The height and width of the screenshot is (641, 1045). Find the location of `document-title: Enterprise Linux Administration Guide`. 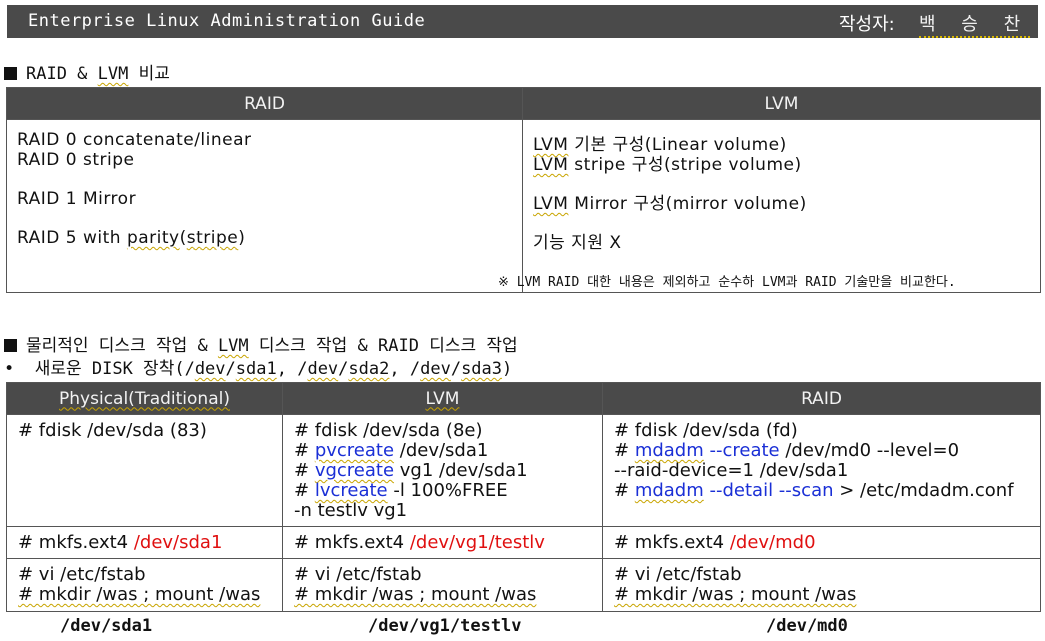

document-title: Enterprise Linux Administration Guide is located at coordinates (227, 21).